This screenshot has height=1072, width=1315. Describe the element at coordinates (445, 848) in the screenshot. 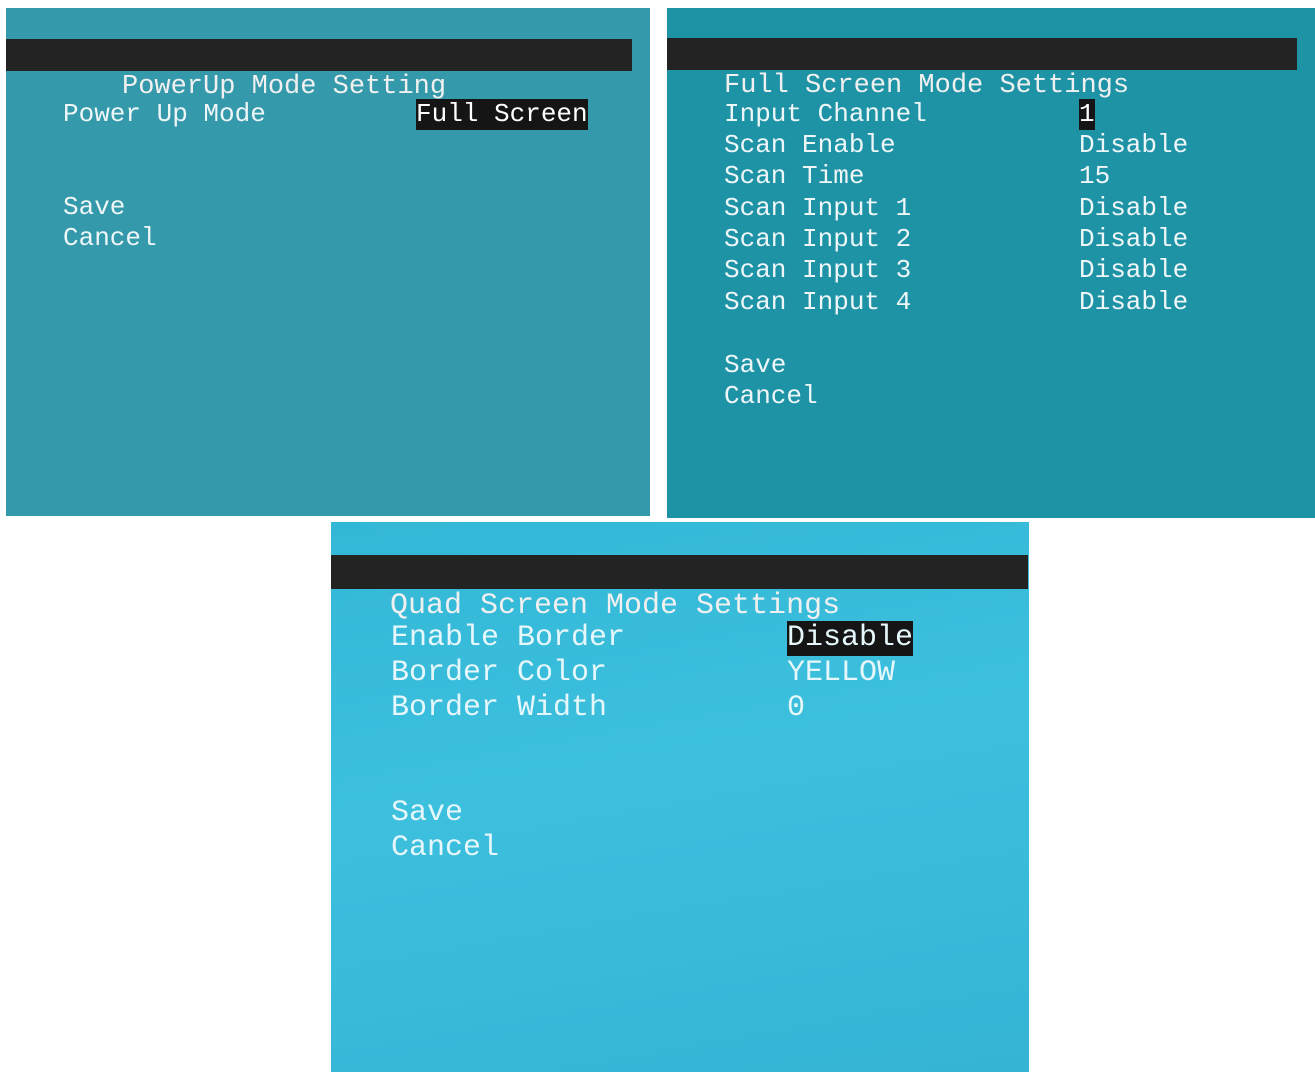

I see `quad-screen-cancel-item: Cancel` at that location.